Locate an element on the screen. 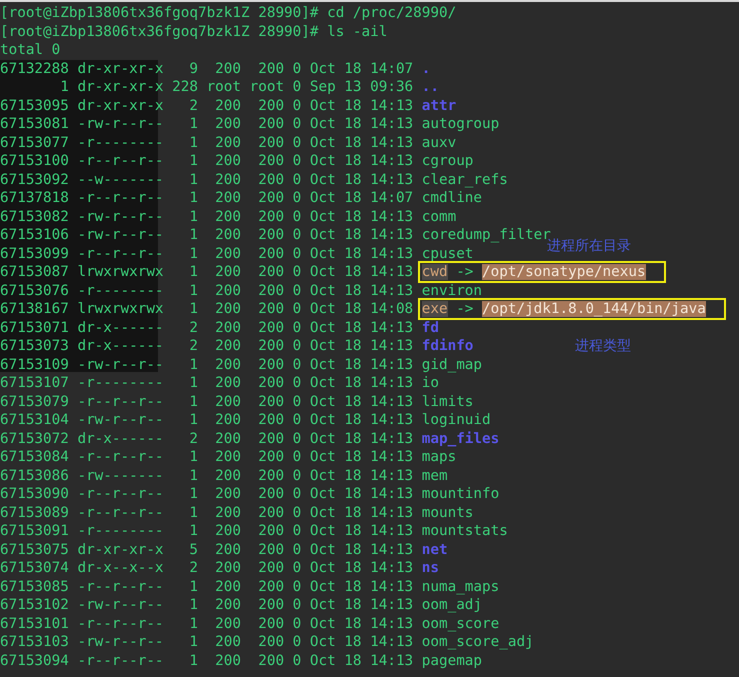 This screenshot has height=677, width=739. entry-details: 67153087 lrwxrwxrwx 1 200 200 0 Oct 18 14:13 is located at coordinates (207, 272).